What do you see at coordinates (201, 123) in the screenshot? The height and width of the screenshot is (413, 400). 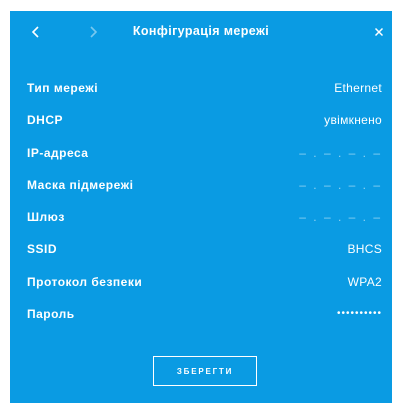 I see `setting-row-dhcp: DHCP увімкнено` at bounding box center [201, 123].